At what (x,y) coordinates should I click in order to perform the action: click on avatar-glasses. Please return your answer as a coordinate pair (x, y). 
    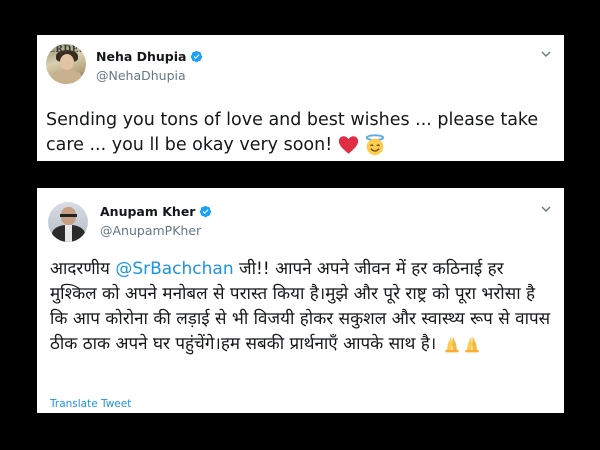
    Looking at the image, I should click on (68, 215).